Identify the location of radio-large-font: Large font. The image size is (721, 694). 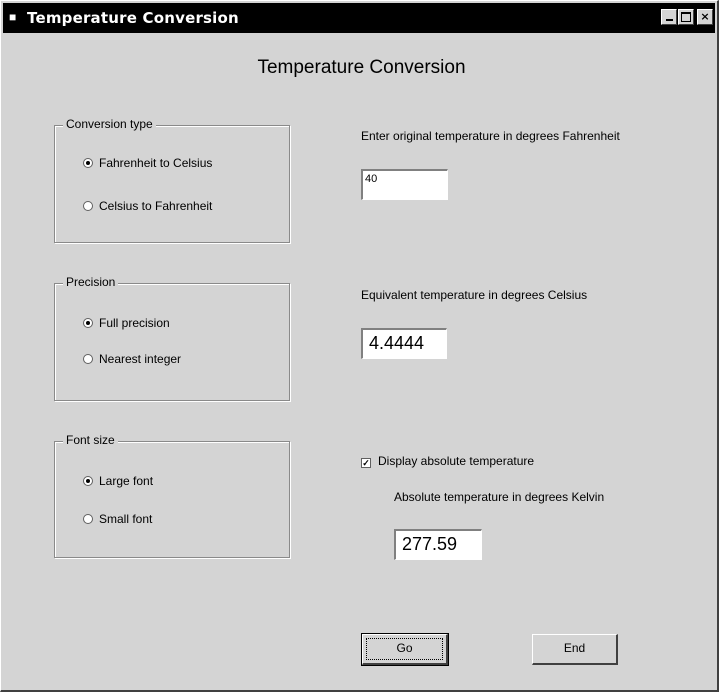
(118, 481).